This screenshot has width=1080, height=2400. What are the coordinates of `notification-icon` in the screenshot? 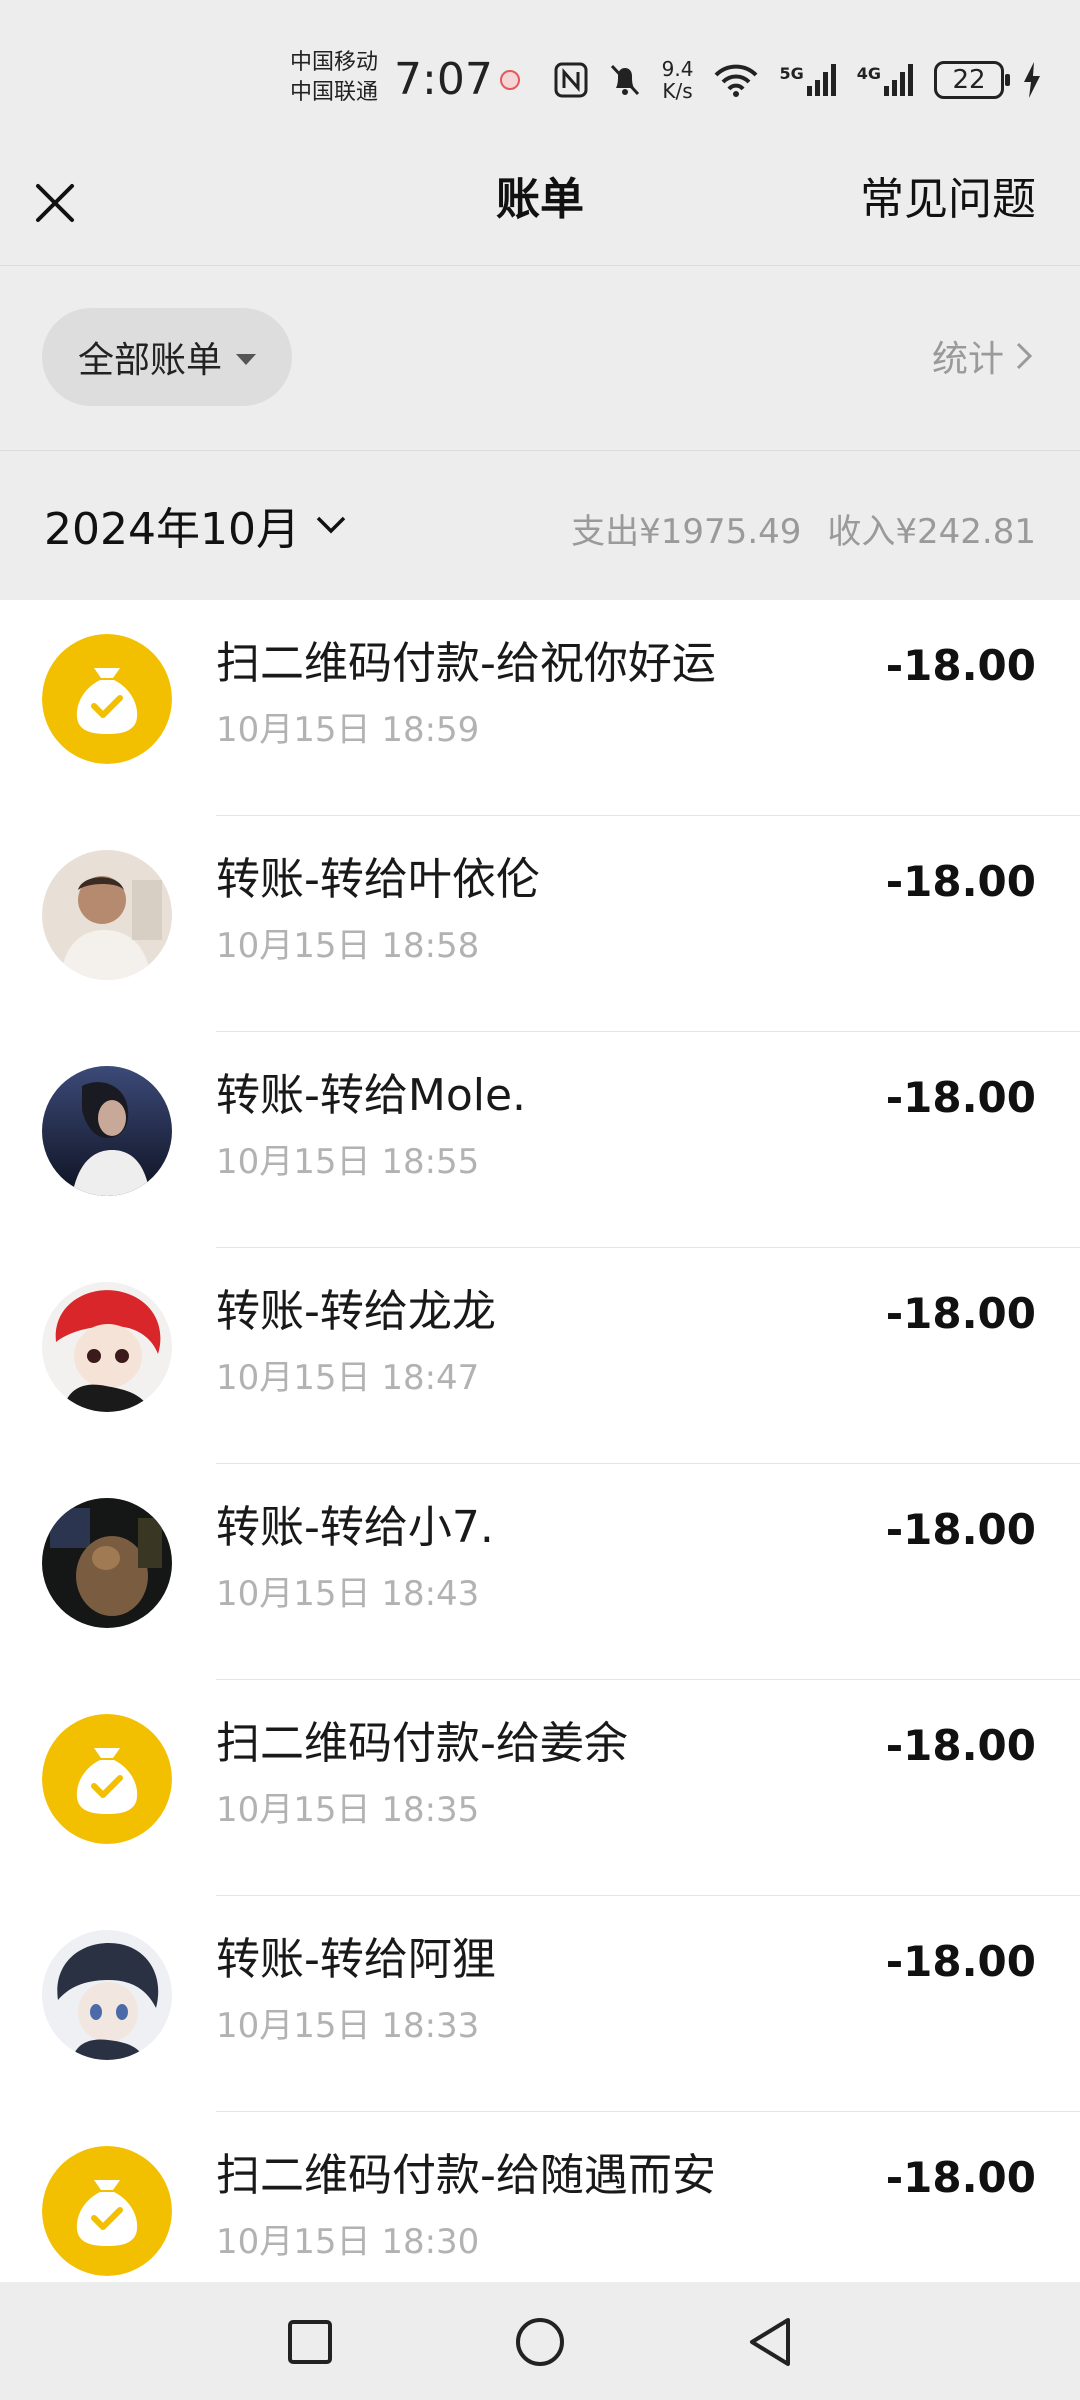 It's located at (510, 80).